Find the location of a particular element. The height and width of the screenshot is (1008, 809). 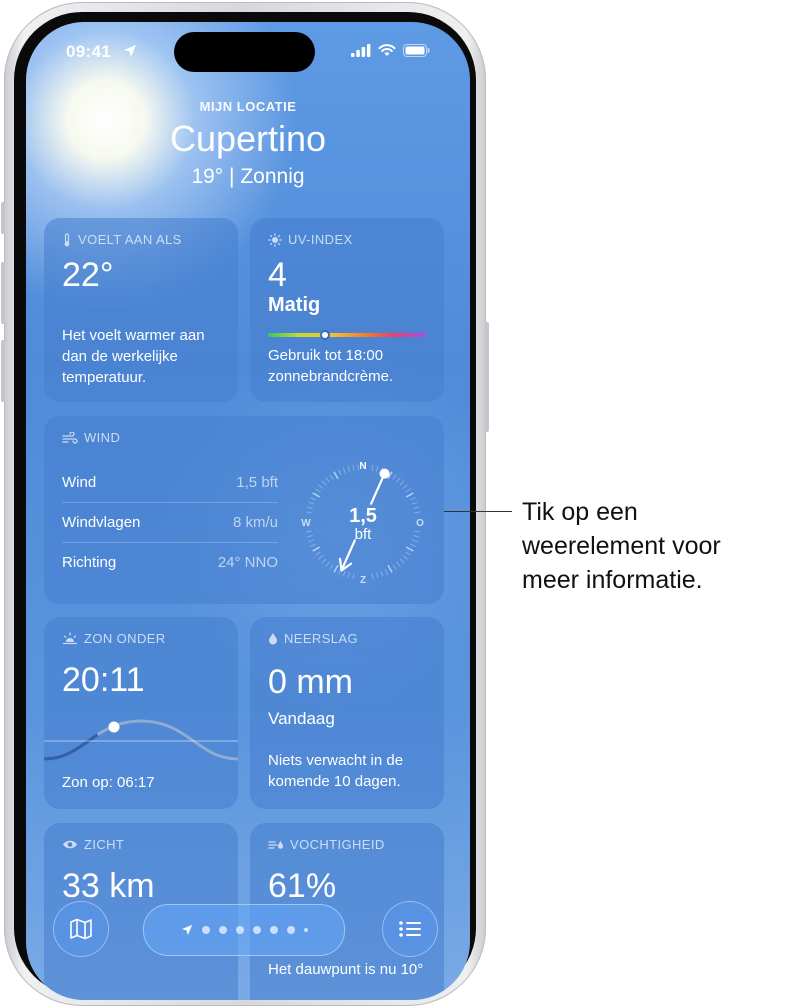

list-icon is located at coordinates (410, 929).